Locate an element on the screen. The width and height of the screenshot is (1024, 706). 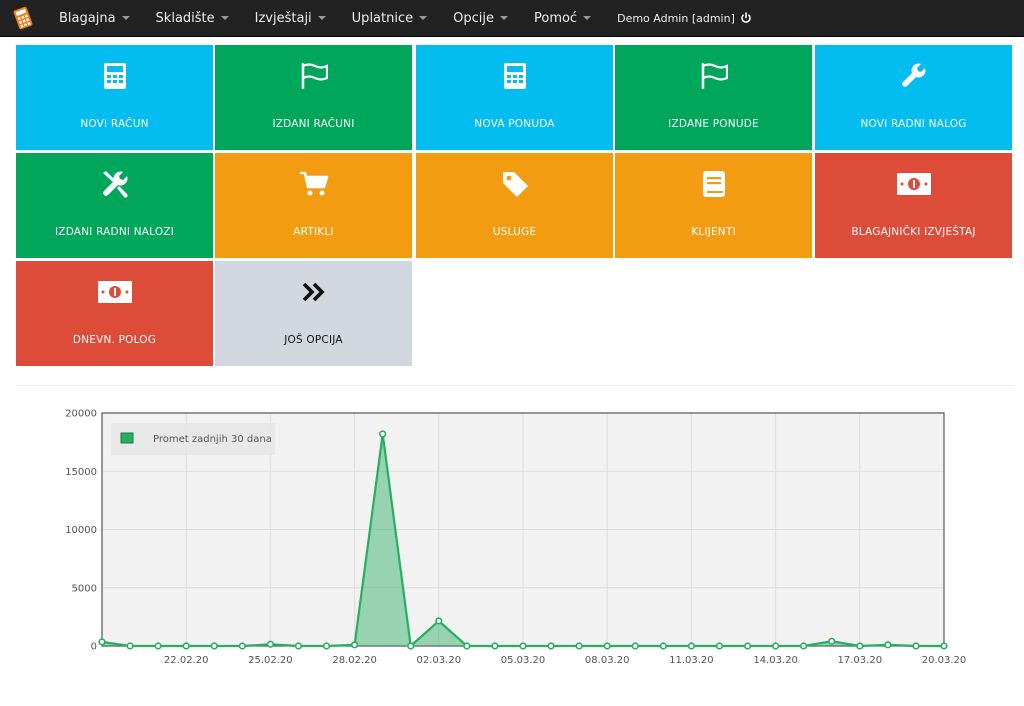
legend-swatch is located at coordinates (127, 438).